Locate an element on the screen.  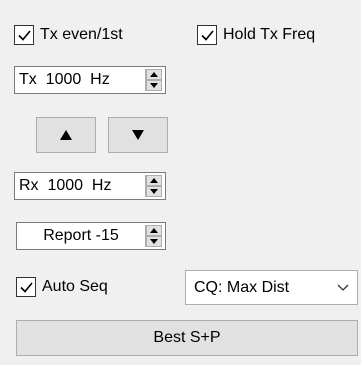
triangle-down-icon is located at coordinates (138, 135).